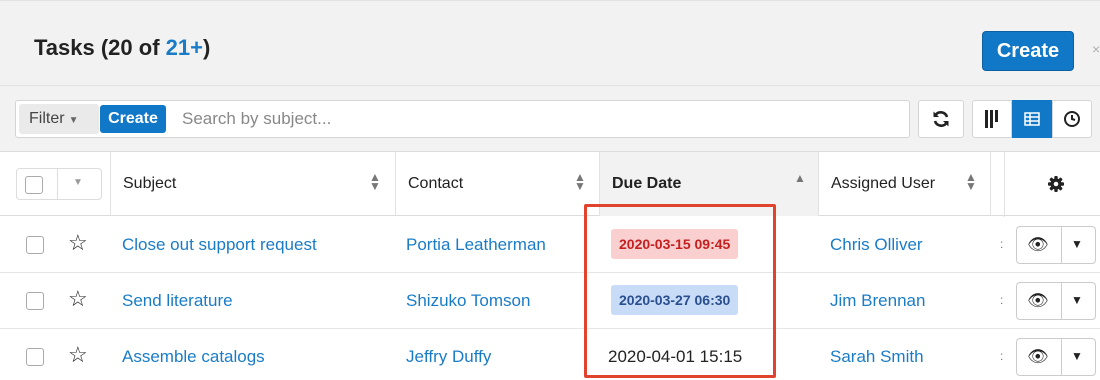  What do you see at coordinates (800, 178) in the screenshot?
I see `sort-ascending-icon: ▲` at bounding box center [800, 178].